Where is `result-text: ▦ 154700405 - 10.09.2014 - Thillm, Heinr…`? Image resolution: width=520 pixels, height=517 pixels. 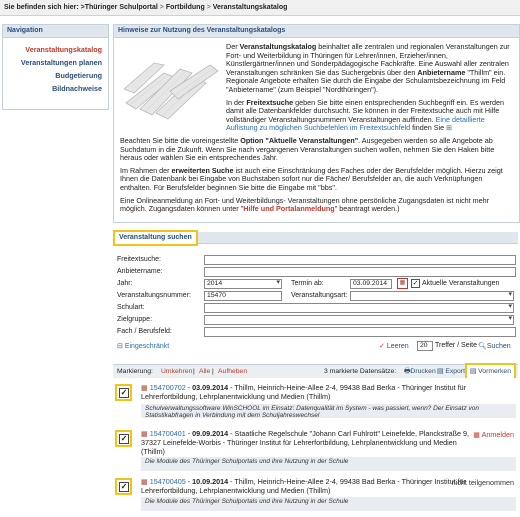 result-text: ▦ 154700405 - 10.09.2014 - Thillm, Heinr… is located at coordinates (303, 486).